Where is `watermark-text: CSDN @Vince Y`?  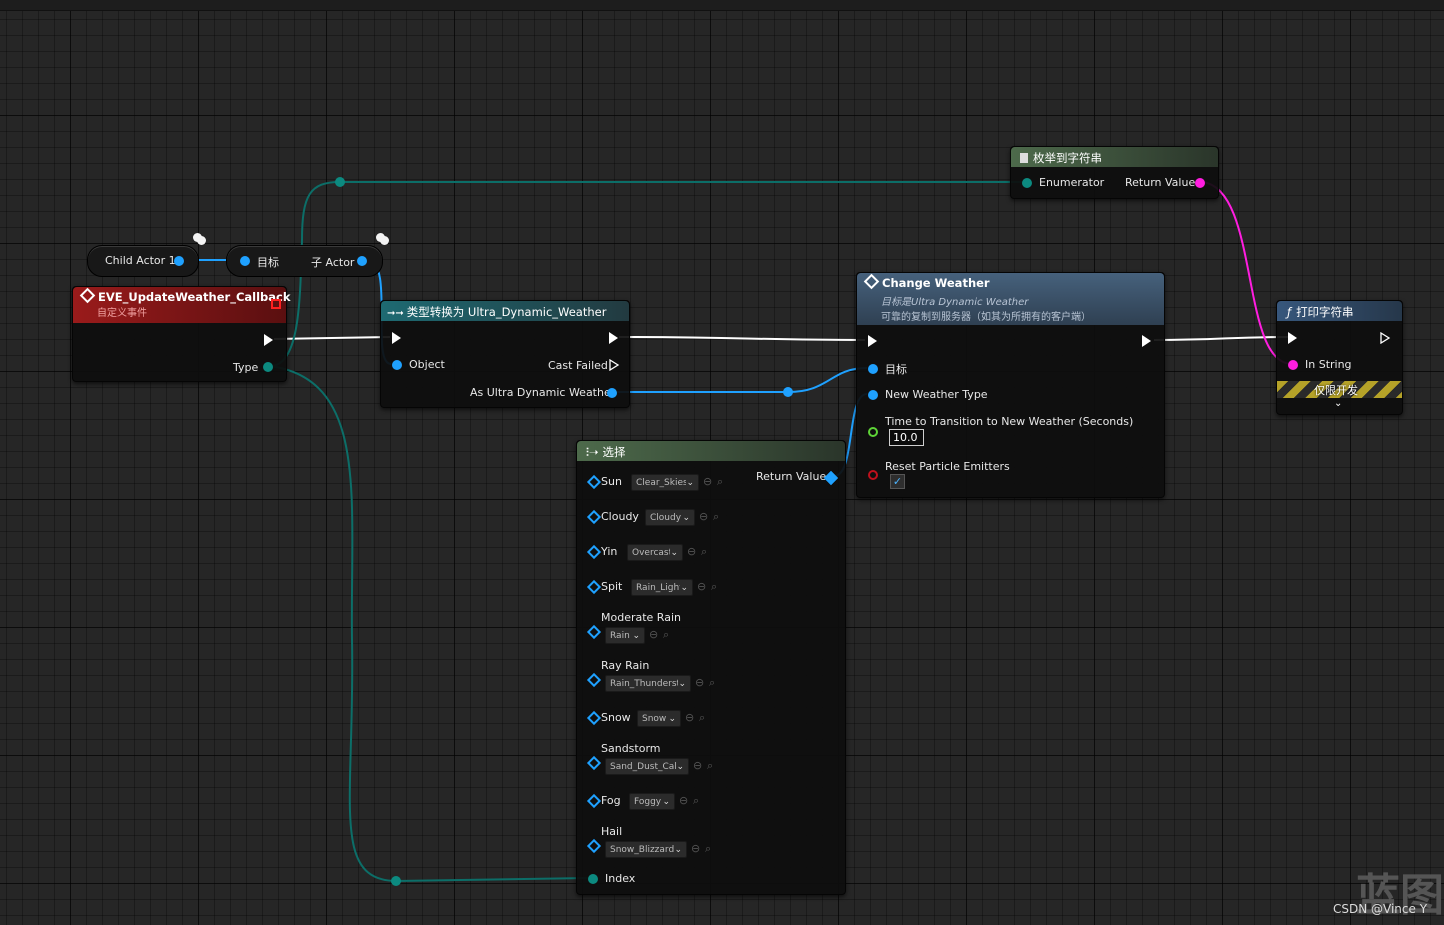 watermark-text: CSDN @Vince Y is located at coordinates (1380, 909).